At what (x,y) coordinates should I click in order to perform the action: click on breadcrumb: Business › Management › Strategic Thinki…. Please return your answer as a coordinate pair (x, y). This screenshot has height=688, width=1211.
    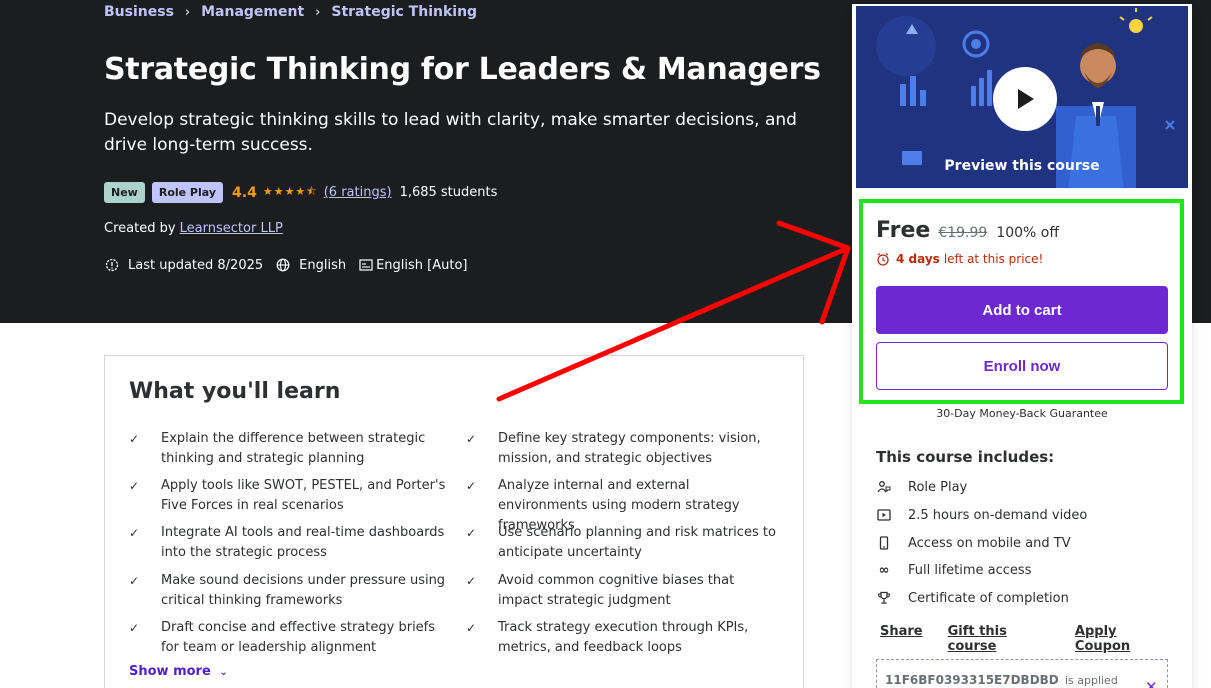
    Looking at the image, I should click on (290, 12).